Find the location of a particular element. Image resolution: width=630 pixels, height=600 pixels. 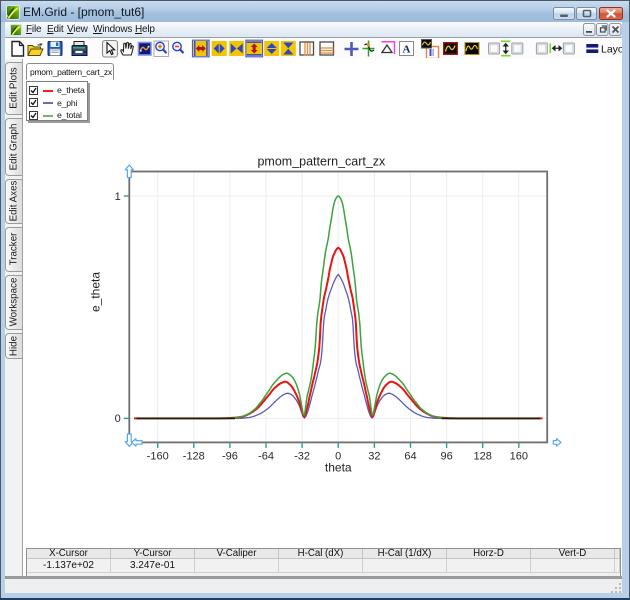

svg-text: 160 is located at coordinates (519, 457).